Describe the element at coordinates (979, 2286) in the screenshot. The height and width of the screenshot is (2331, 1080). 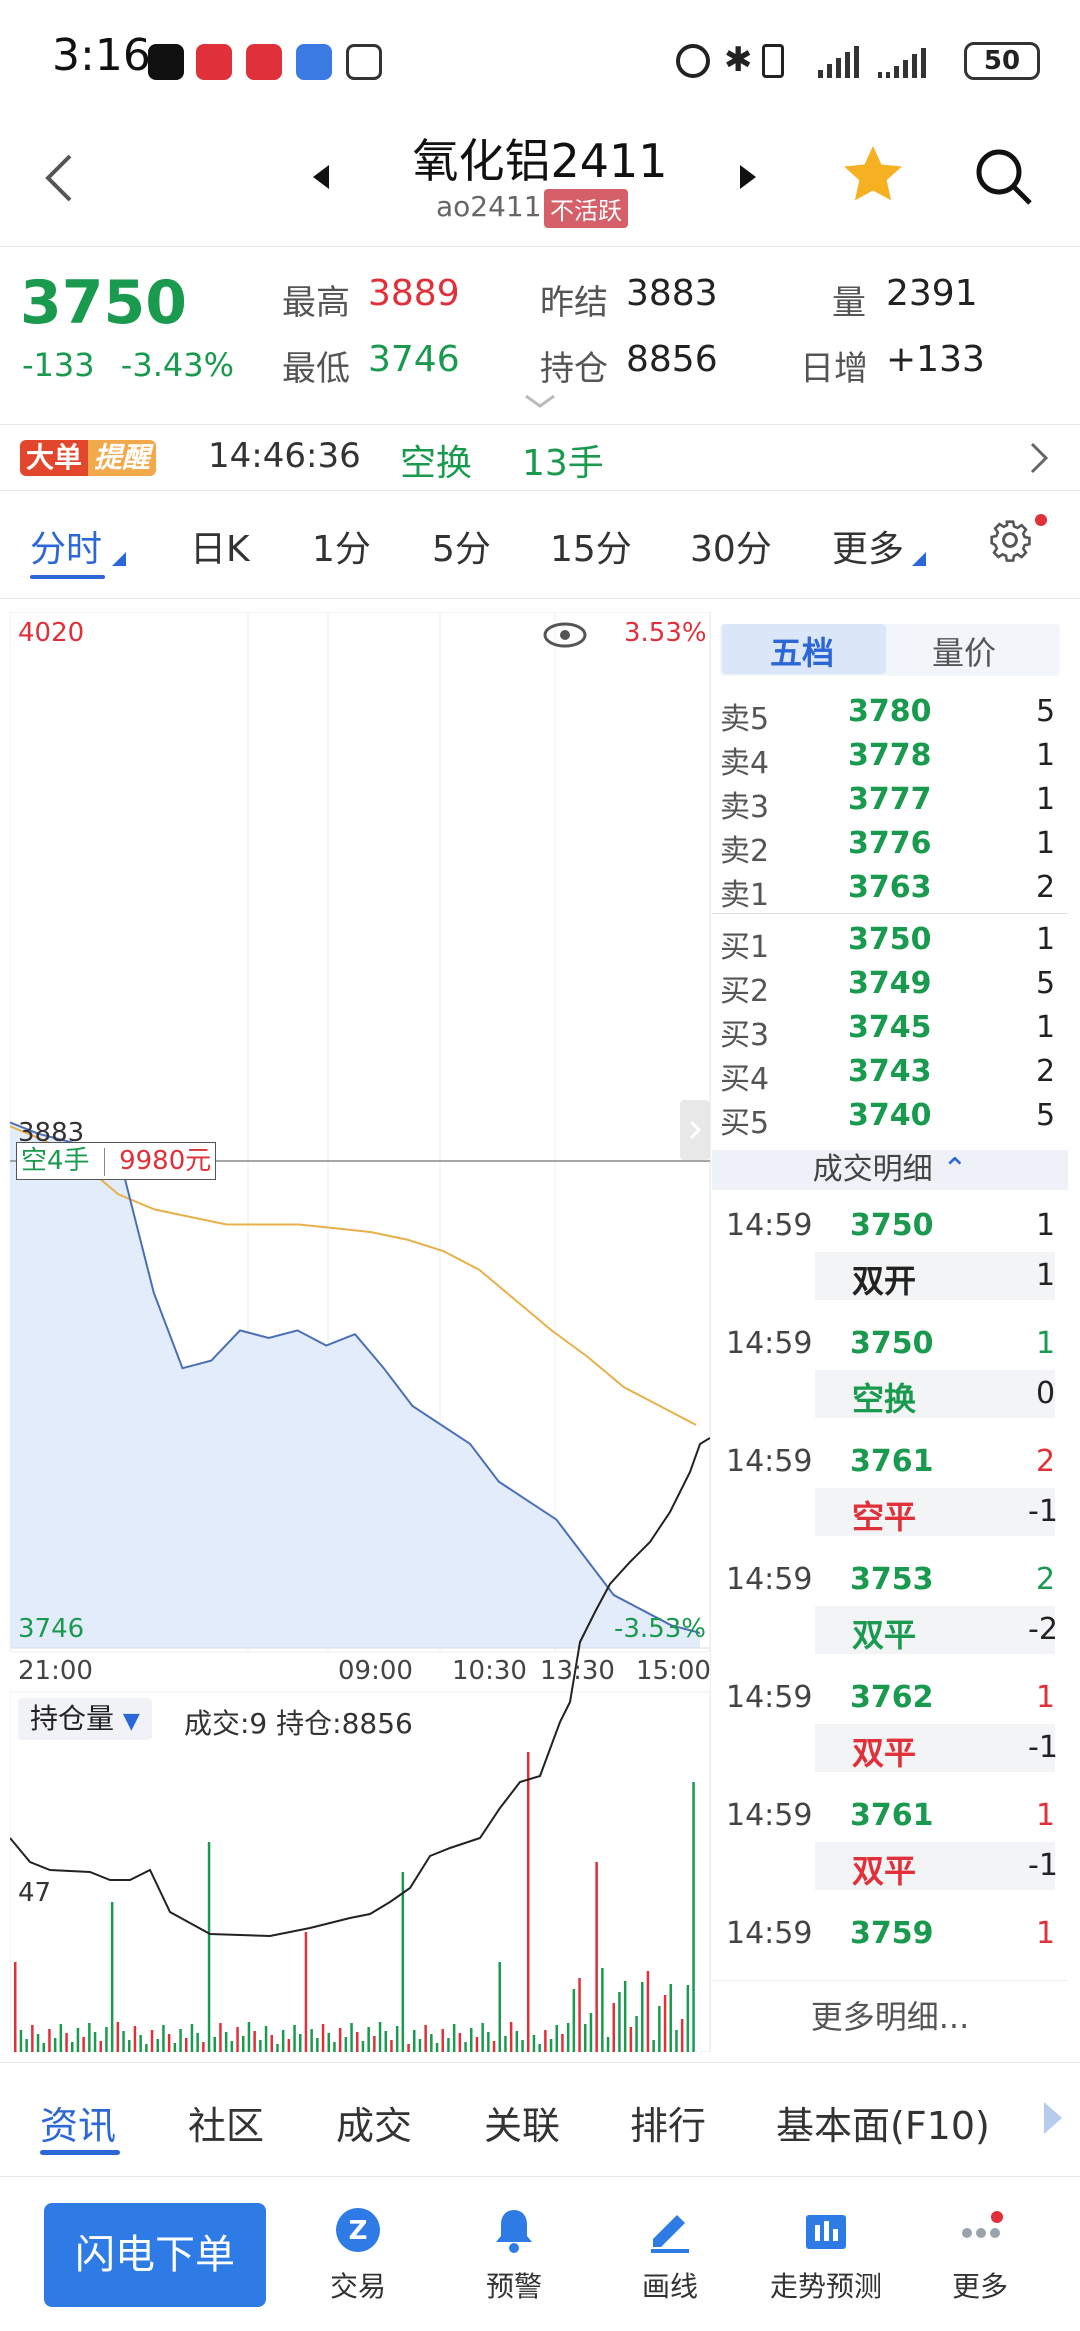
I see `nav-more-label: 更多` at that location.